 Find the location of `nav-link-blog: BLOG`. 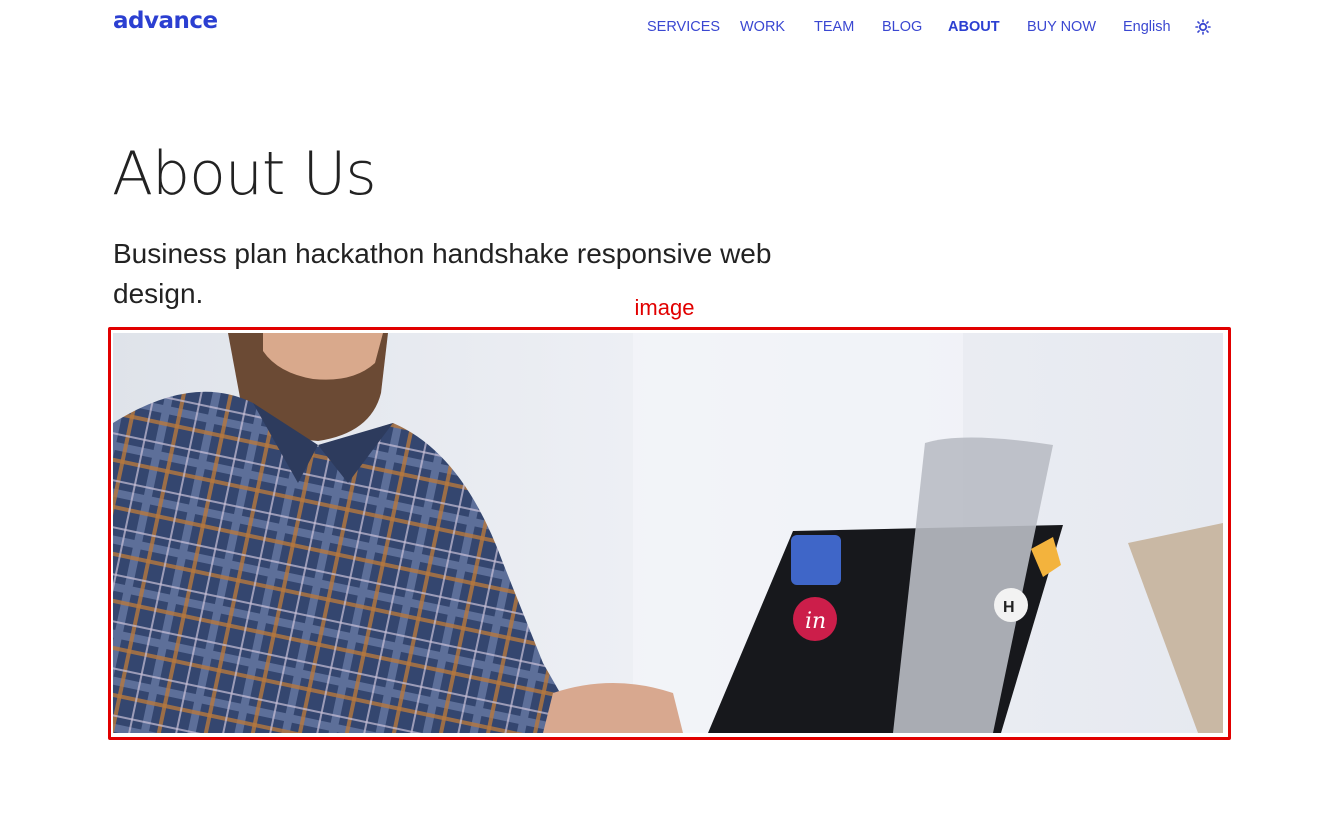

nav-link-blog: BLOG is located at coordinates (902, 27).